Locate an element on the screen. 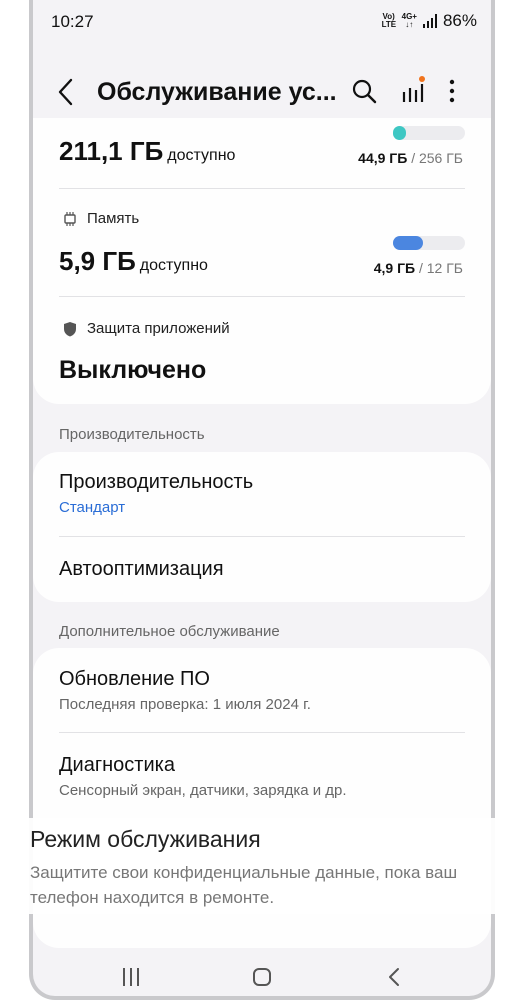 This screenshot has height=1000, width=525. status-icons: Vo) LTE 4G+ ↓↑ 86% is located at coordinates (429, 21).